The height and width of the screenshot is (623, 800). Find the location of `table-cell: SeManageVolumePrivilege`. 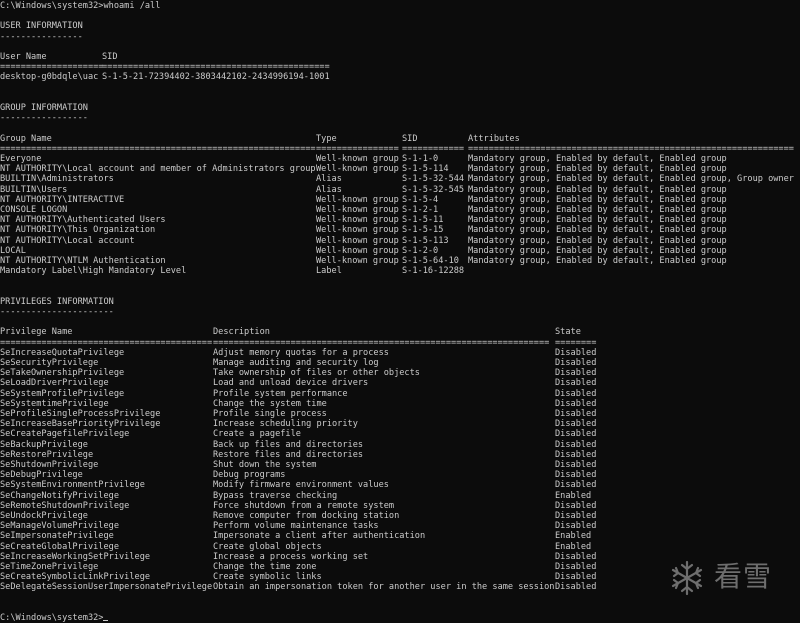

table-cell: SeManageVolumePrivilege is located at coordinates (59, 526).